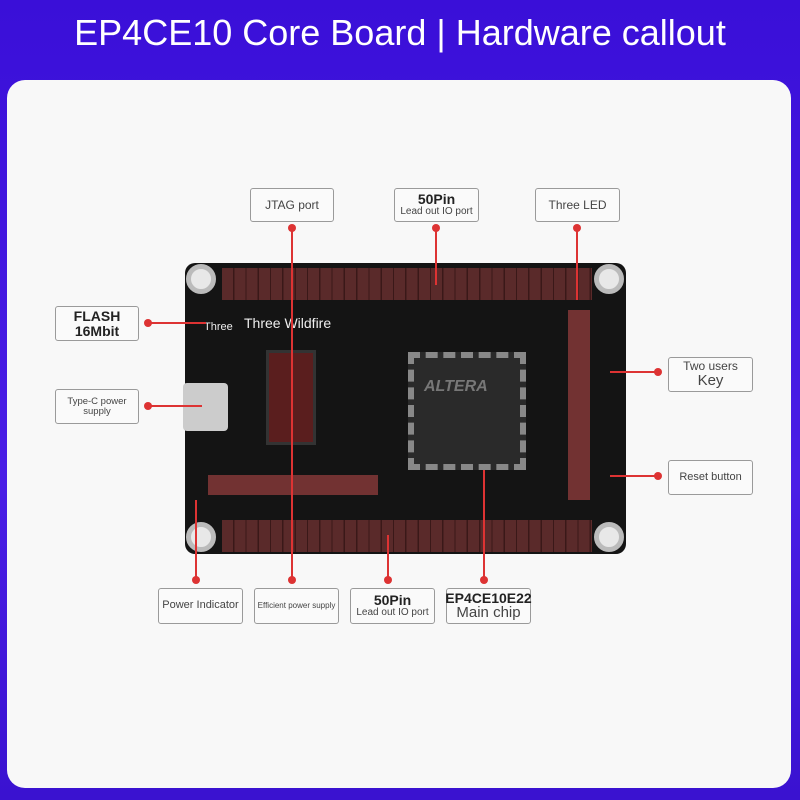 The image size is (800, 800). I want to click on main-chip: ALTERA, so click(467, 411).